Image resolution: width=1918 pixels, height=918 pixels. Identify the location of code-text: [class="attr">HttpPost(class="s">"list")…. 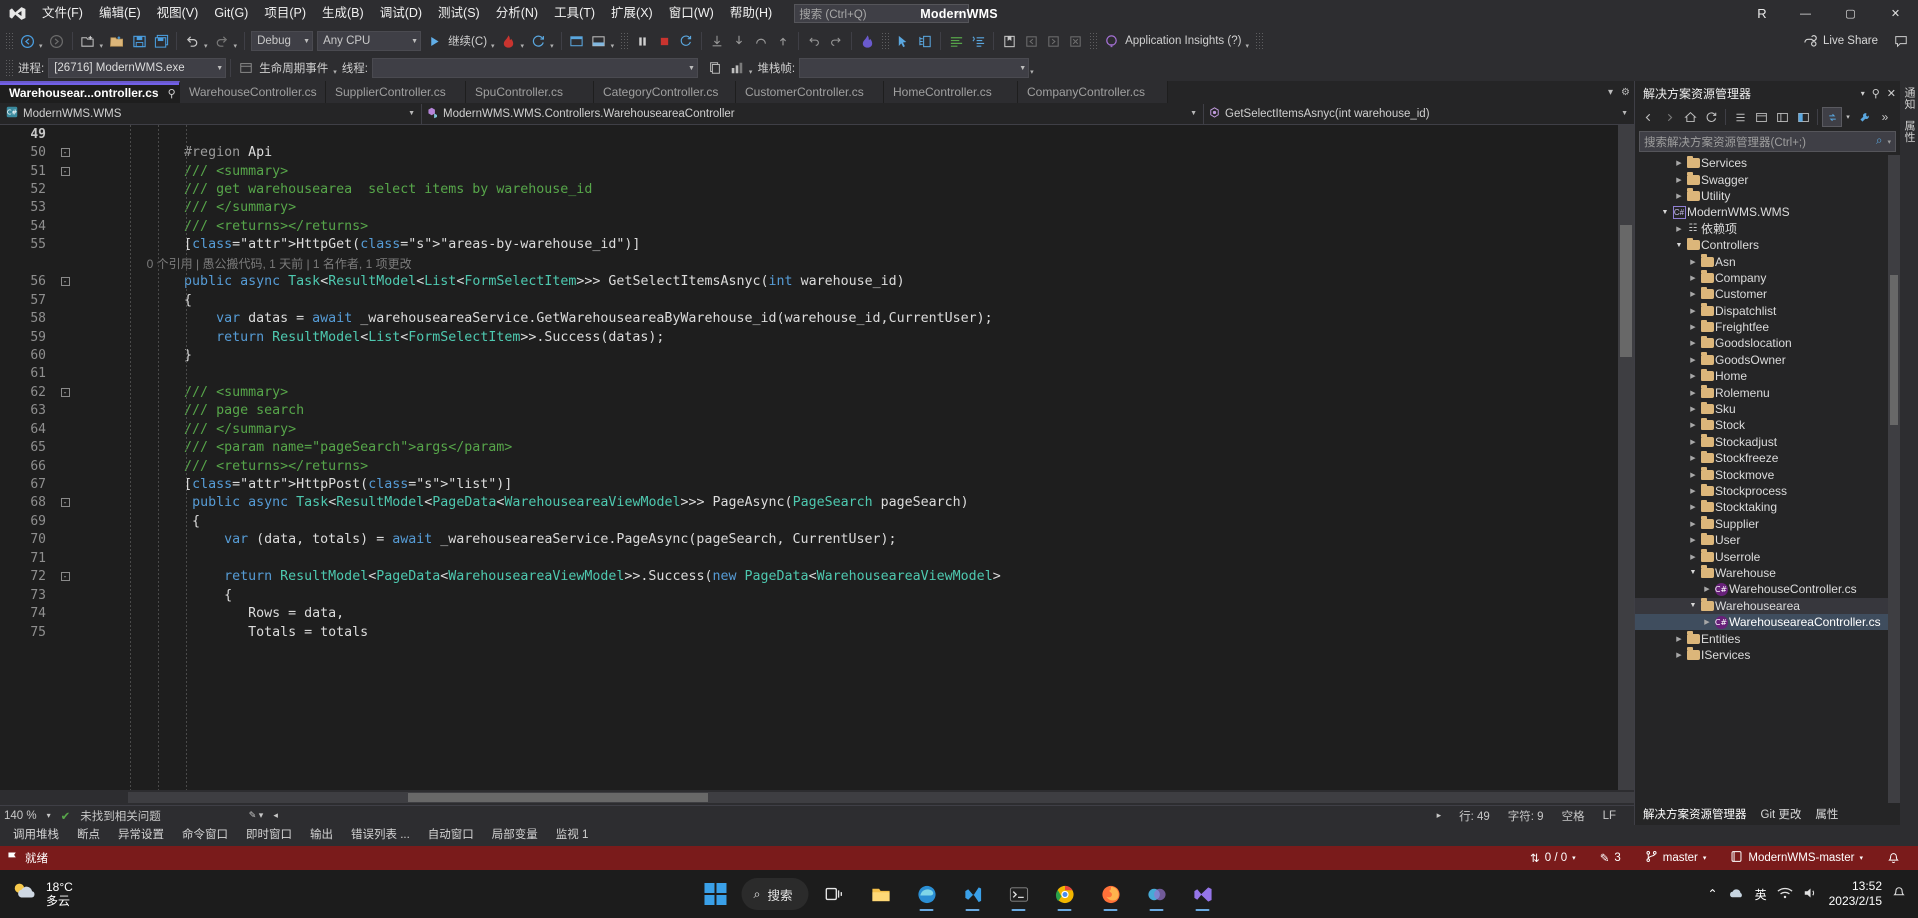
(869, 484).